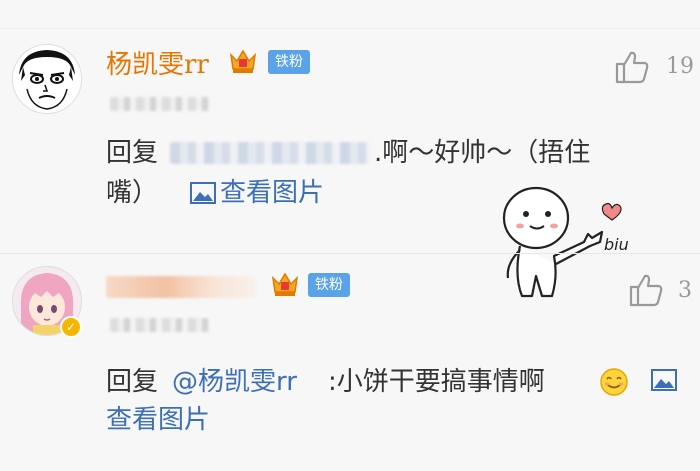 The height and width of the screenshot is (471, 700). Describe the element at coordinates (71, 327) in the screenshot. I see `verified-icon: ✓` at that location.